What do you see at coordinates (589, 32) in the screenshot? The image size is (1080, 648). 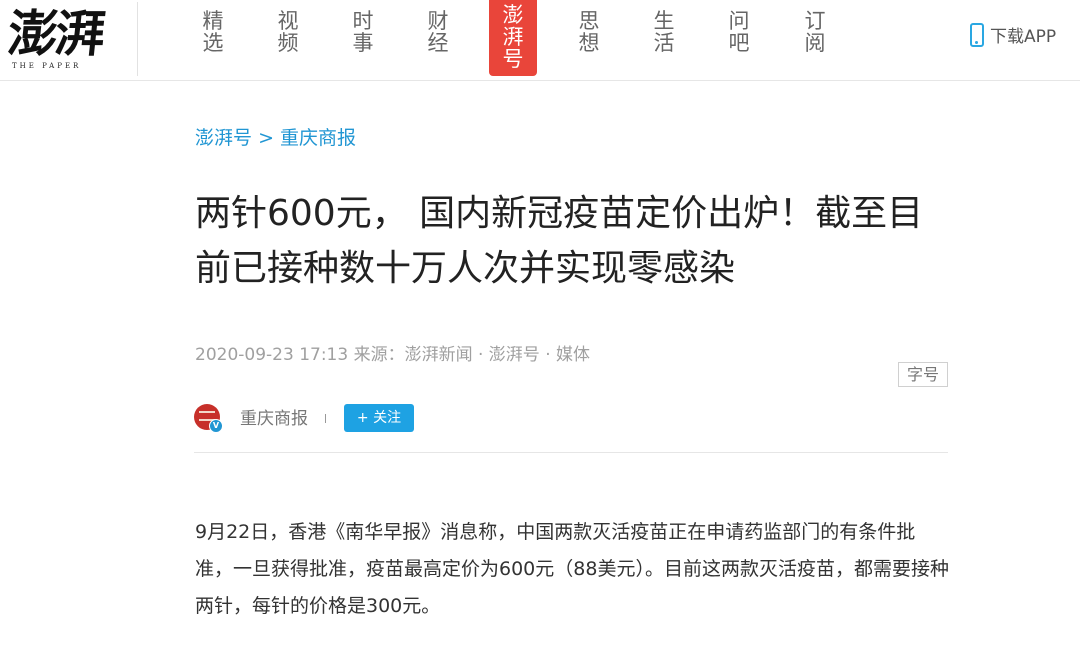 I see `nav-item-sixiang: 思想` at bounding box center [589, 32].